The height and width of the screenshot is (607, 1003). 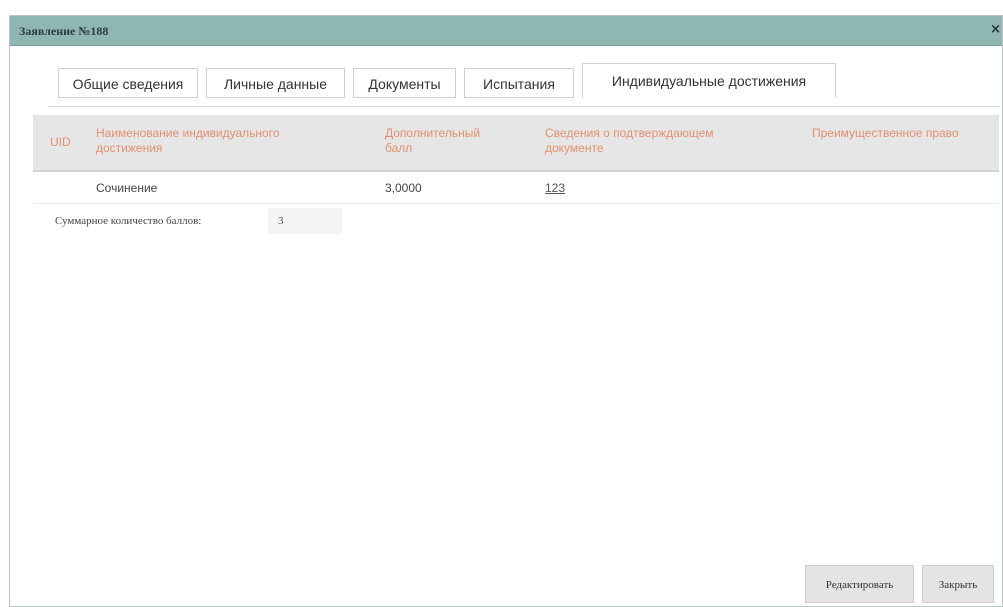 I want to click on tab-tests: Испытания, so click(x=519, y=83).